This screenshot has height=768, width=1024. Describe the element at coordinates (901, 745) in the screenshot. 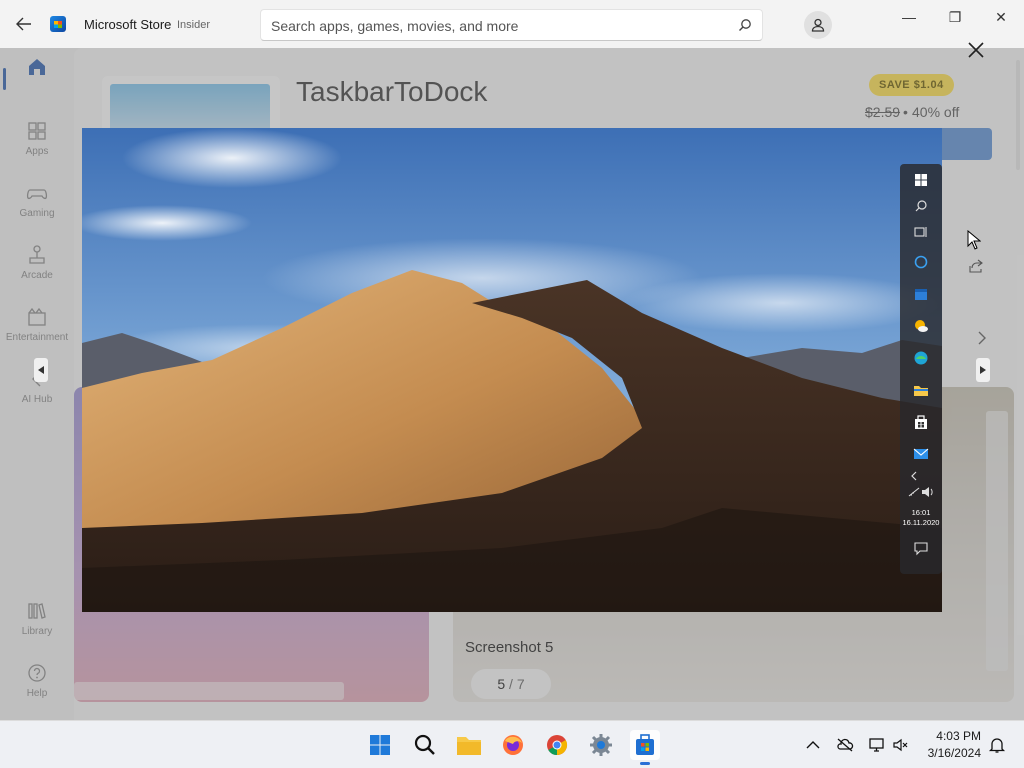

I see `volume-muted-icon` at that location.